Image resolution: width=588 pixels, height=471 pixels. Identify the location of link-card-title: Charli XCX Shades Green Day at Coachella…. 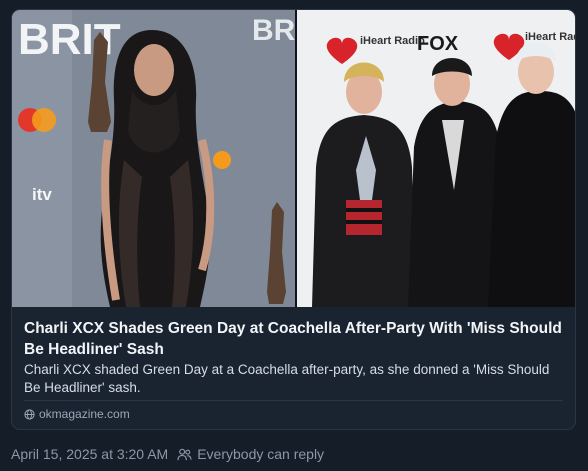
(294, 339).